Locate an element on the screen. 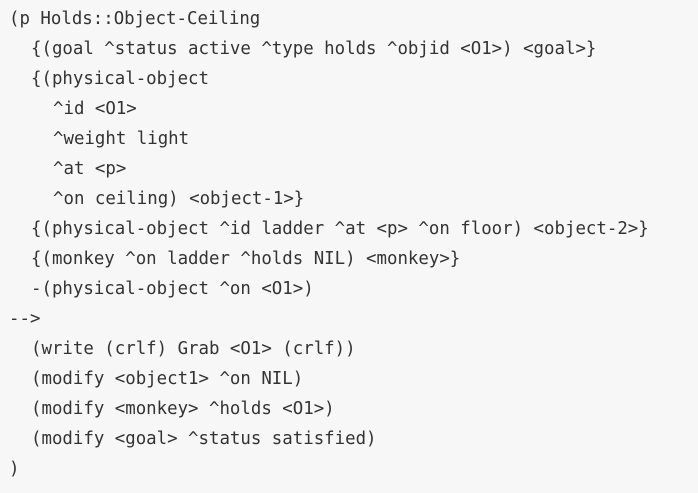  code-line: (modify <monkey> ^holds <O1>) is located at coordinates (183, 409).